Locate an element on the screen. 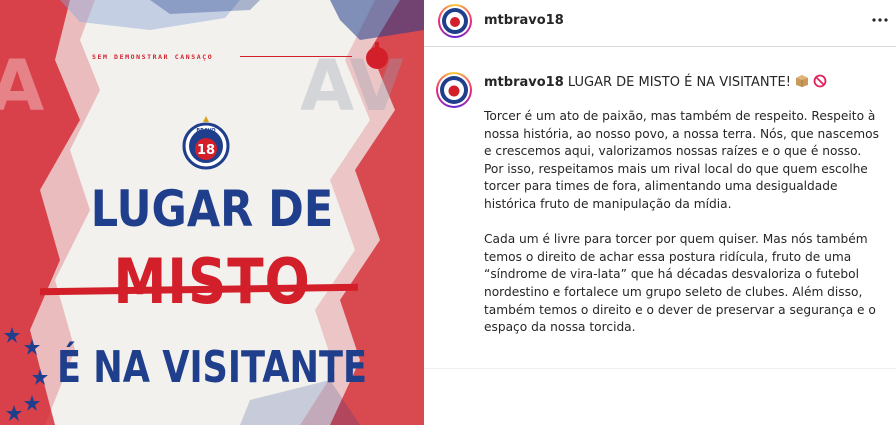  header-username: mtbravo18 is located at coordinates (524, 20).